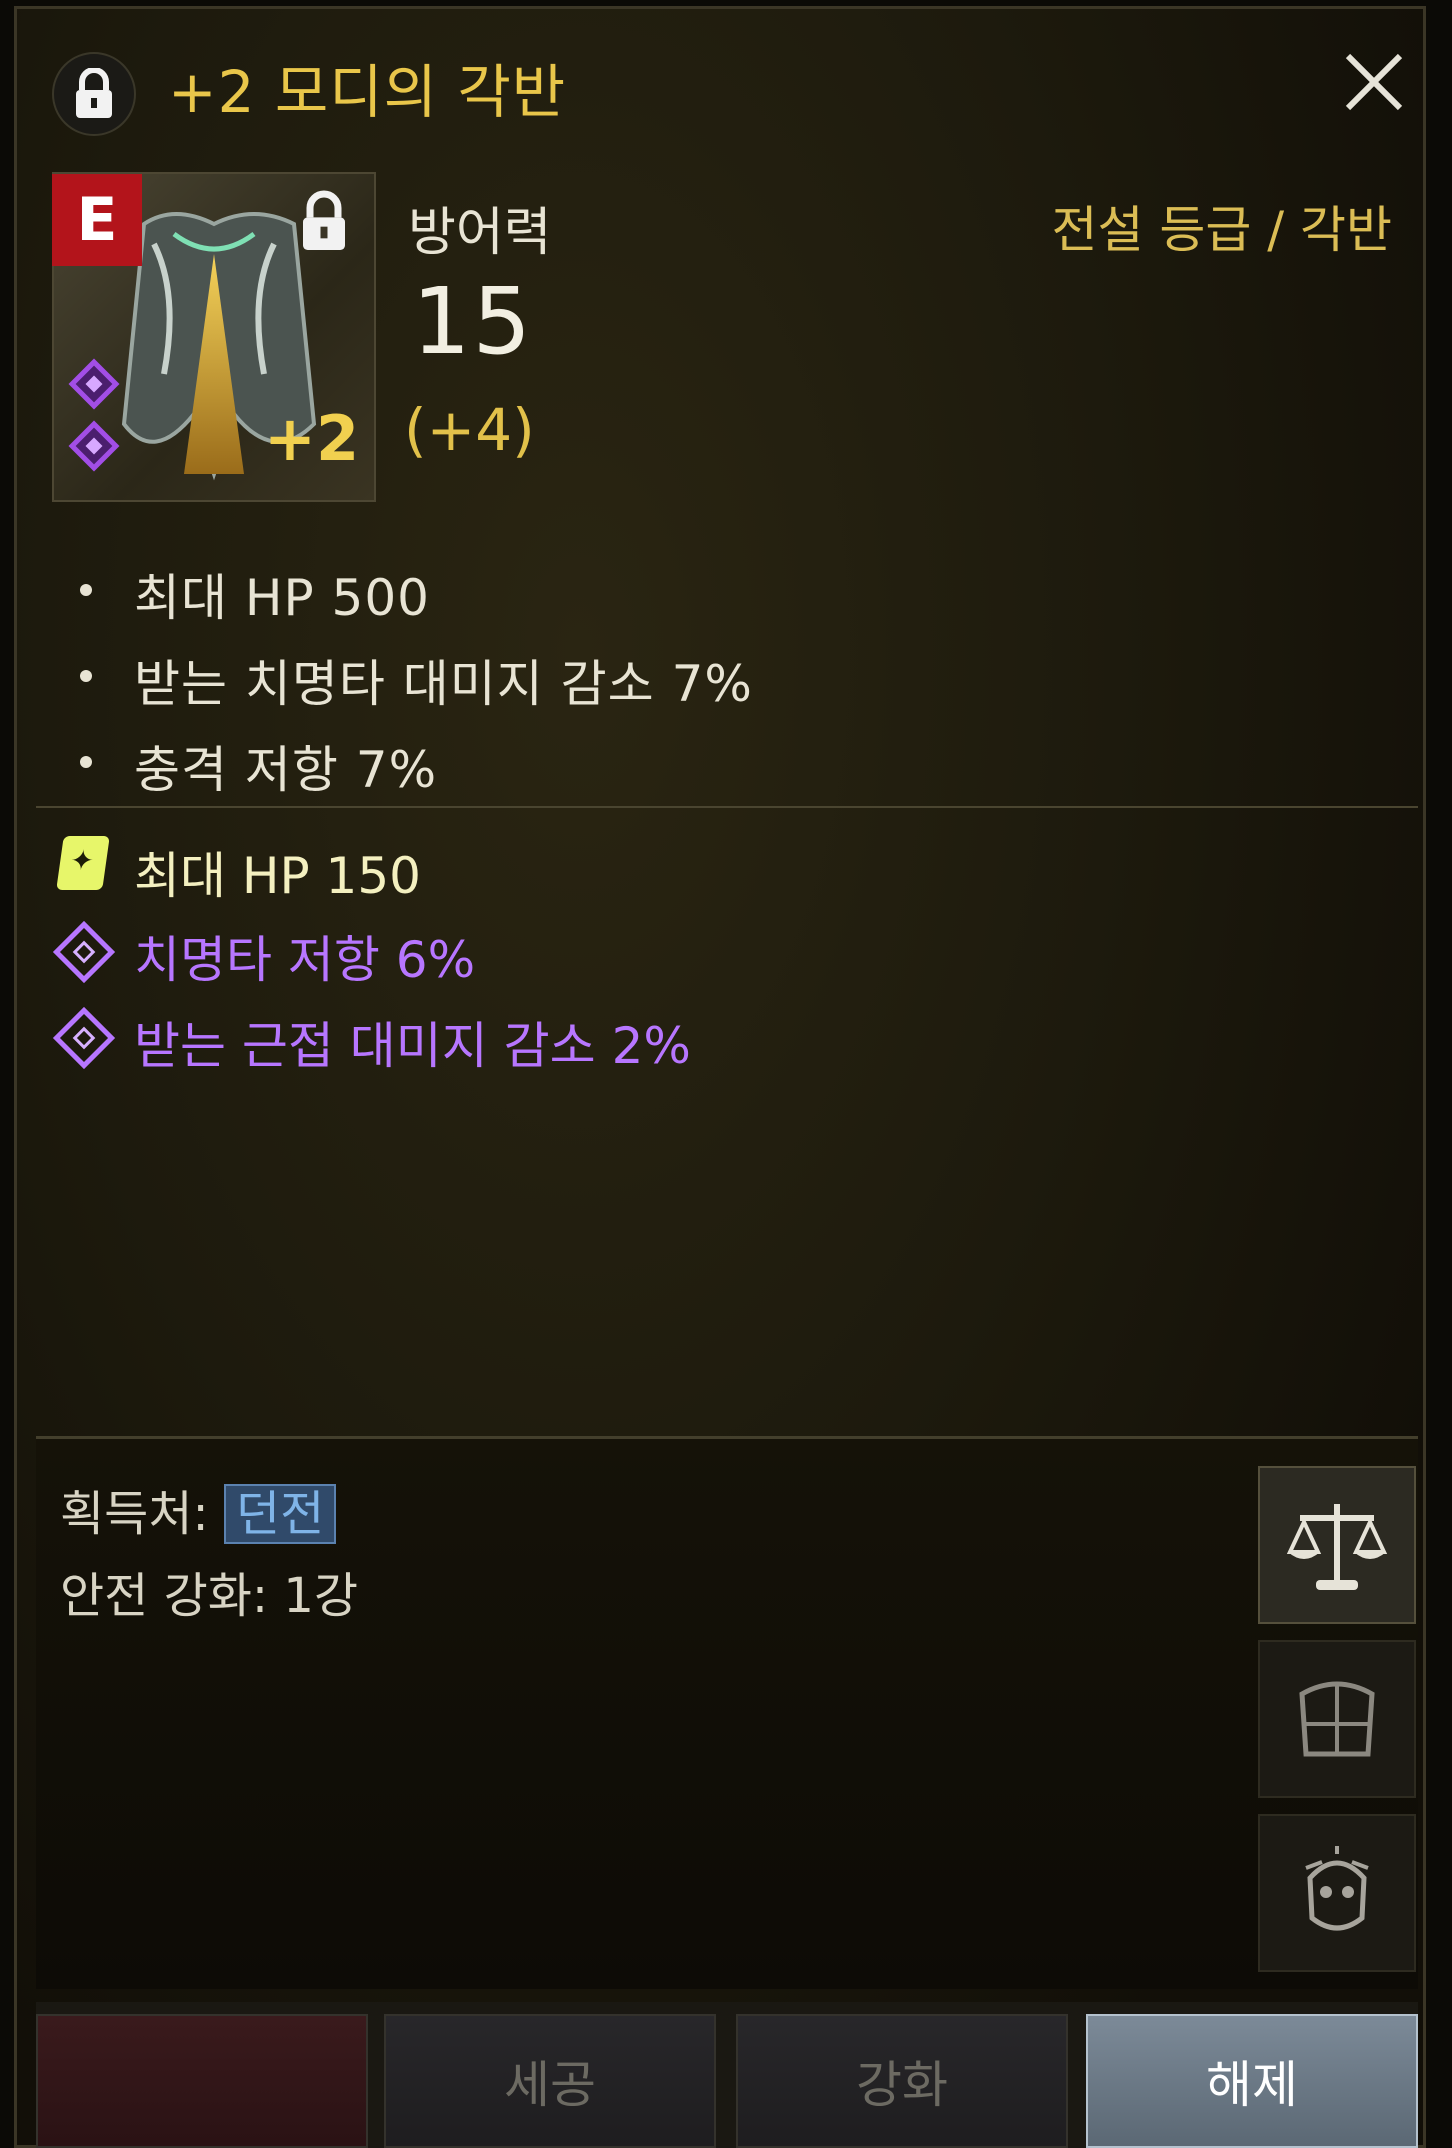 This screenshot has width=1452, height=2148. Describe the element at coordinates (550, 2081) in the screenshot. I see `polish-button: 세공` at that location.